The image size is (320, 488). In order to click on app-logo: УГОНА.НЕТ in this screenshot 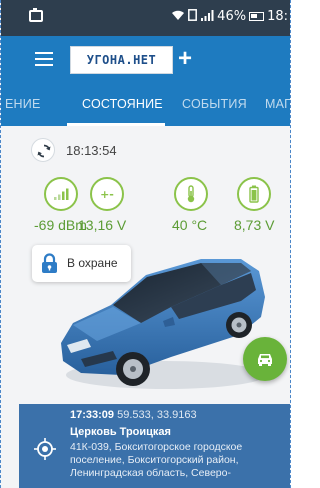, I will do `click(121, 60)`.